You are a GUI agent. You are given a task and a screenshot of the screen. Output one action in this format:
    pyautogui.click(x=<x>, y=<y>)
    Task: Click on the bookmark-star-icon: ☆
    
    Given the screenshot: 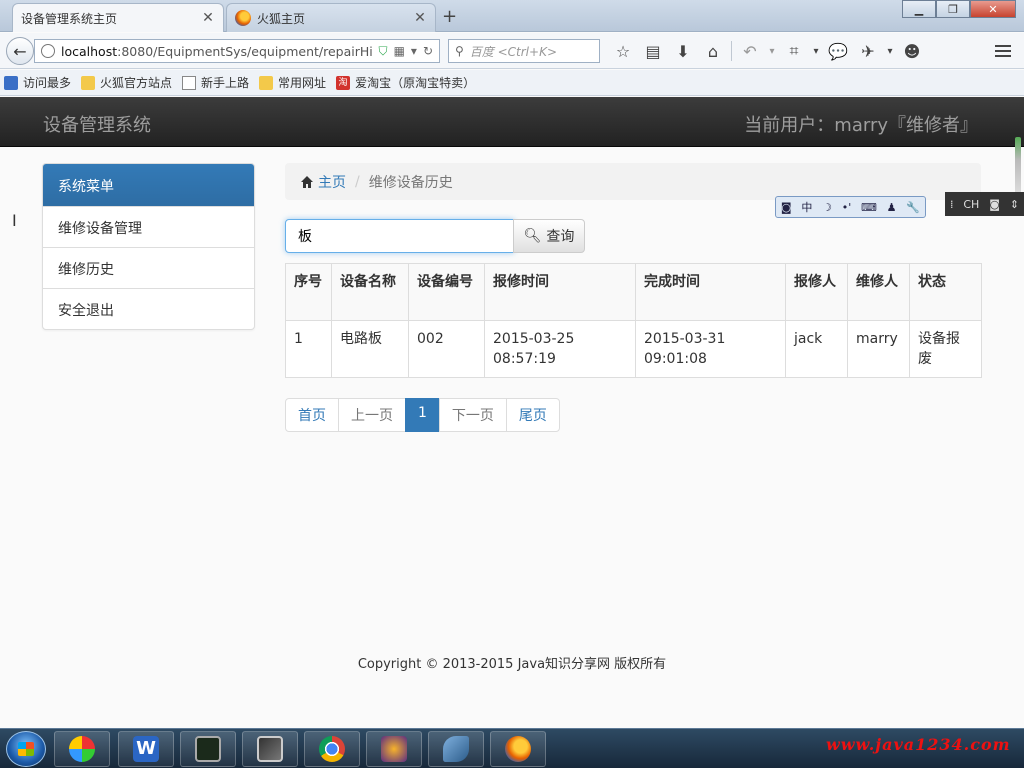 What is the action you would take?
    pyautogui.click(x=623, y=51)
    